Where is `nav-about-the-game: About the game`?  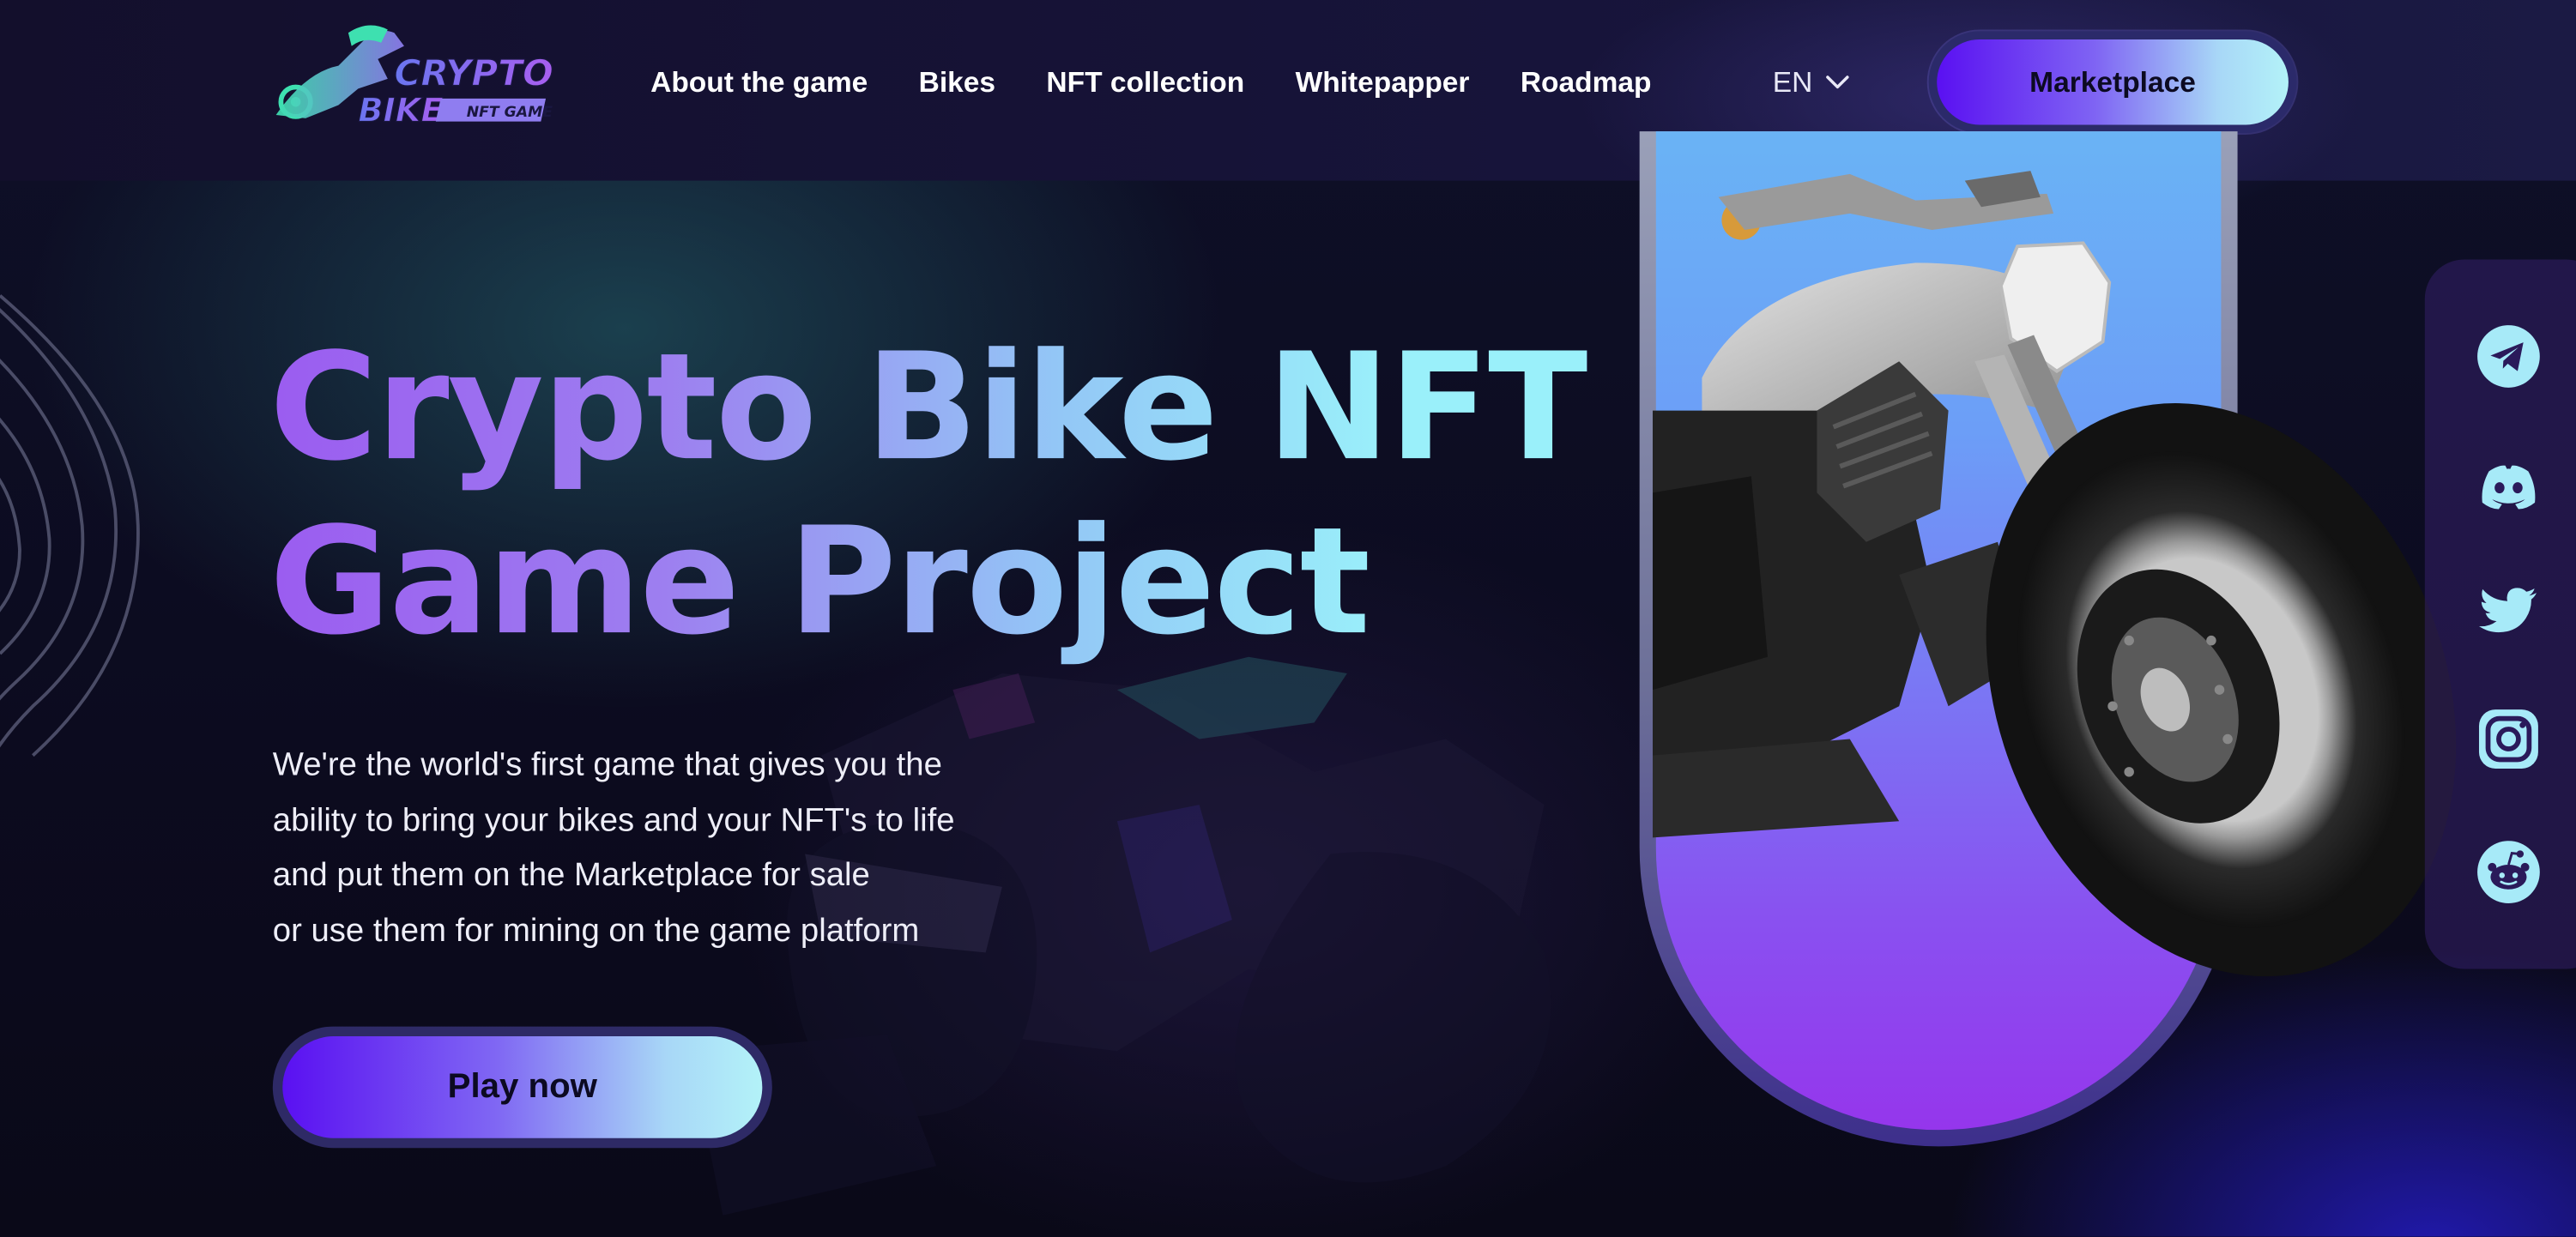
nav-about-the-game: About the game is located at coordinates (759, 82).